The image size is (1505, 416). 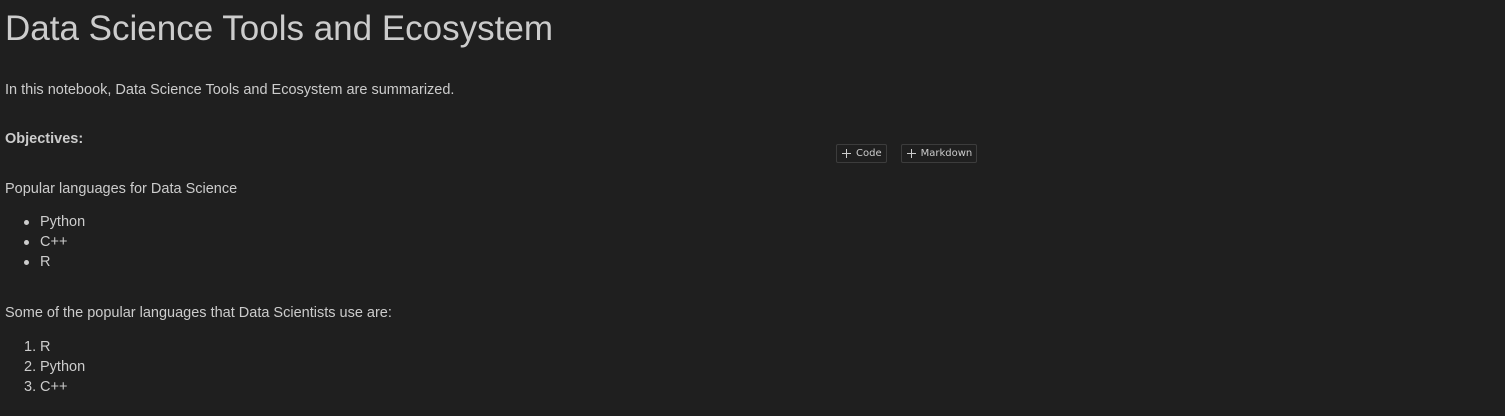 I want to click on list-item-text: C++, so click(x=54, y=387).